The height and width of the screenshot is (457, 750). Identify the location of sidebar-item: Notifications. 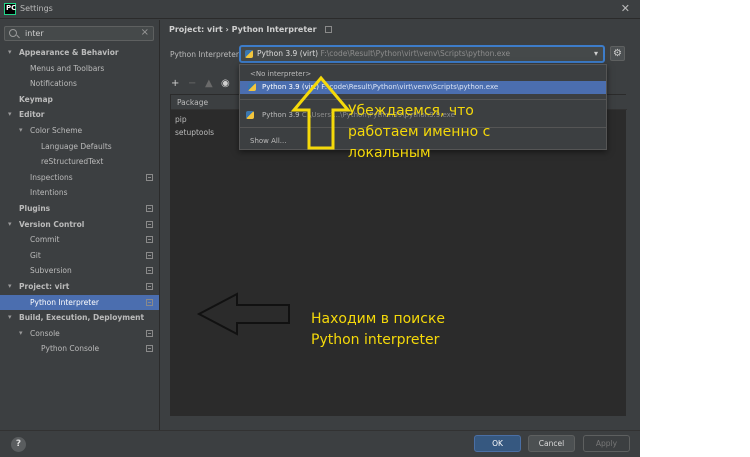
(79, 84).